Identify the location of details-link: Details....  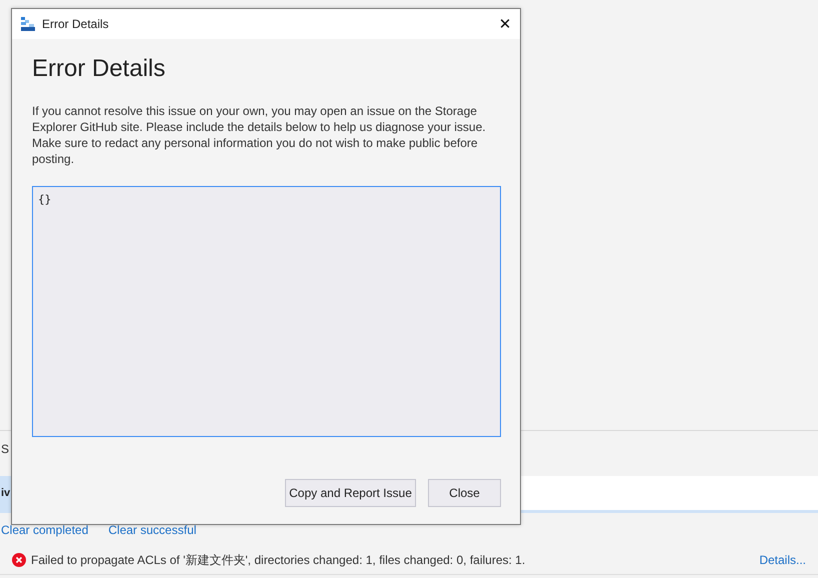
(782, 560).